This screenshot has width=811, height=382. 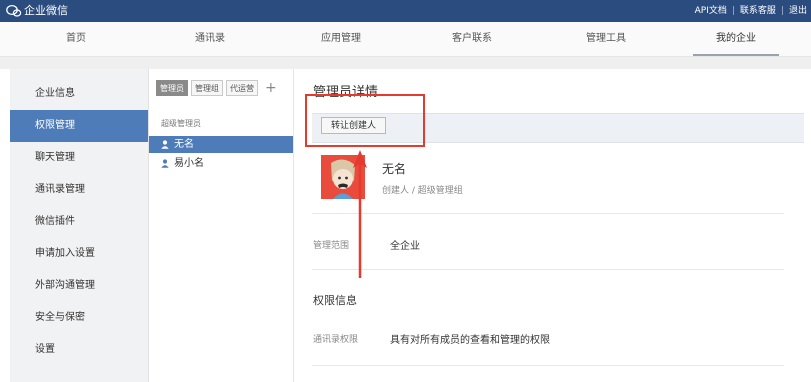 What do you see at coordinates (184, 144) in the screenshot?
I see `admin-name: 无名` at bounding box center [184, 144].